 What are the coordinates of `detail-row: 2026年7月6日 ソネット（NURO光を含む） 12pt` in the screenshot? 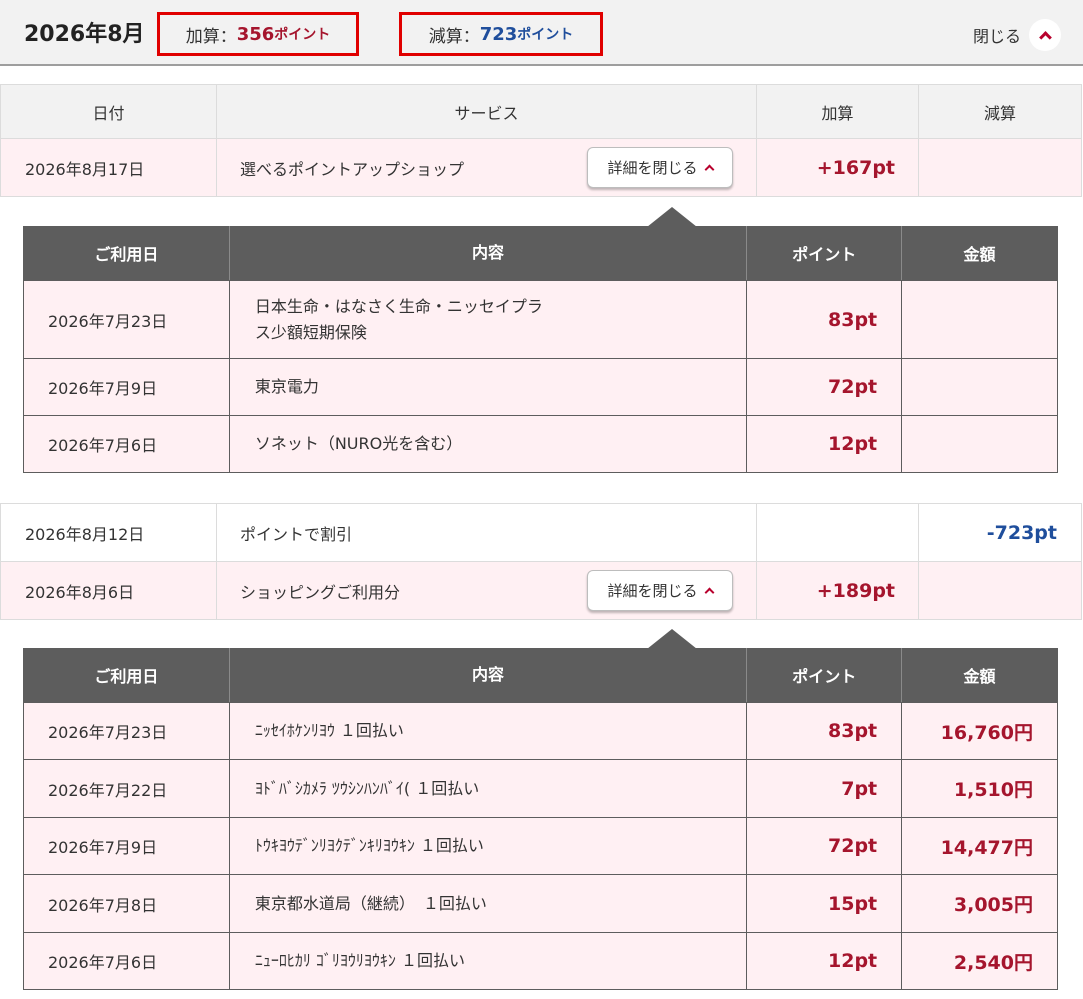 It's located at (540, 443).